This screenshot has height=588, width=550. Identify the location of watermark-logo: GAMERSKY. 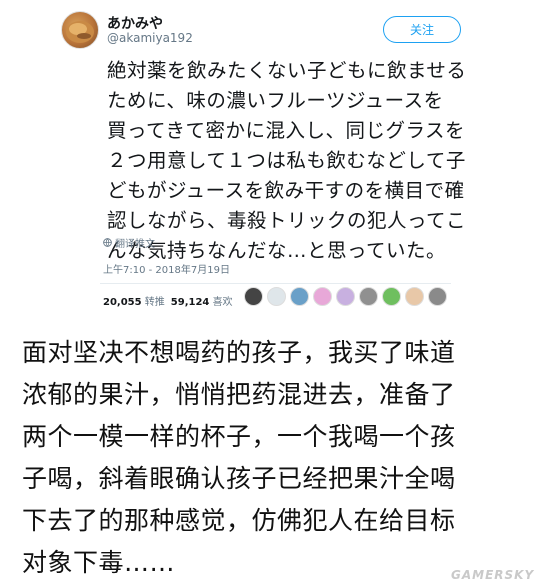
(493, 575).